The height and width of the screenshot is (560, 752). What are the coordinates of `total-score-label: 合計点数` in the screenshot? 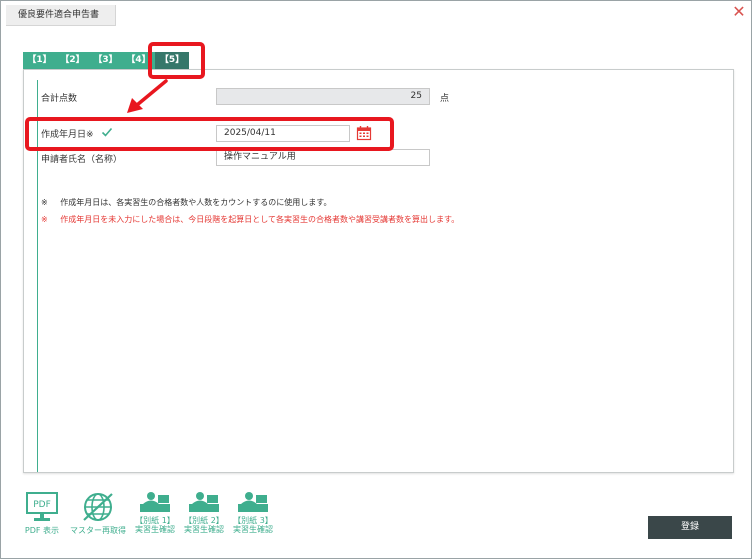 It's located at (59, 99).